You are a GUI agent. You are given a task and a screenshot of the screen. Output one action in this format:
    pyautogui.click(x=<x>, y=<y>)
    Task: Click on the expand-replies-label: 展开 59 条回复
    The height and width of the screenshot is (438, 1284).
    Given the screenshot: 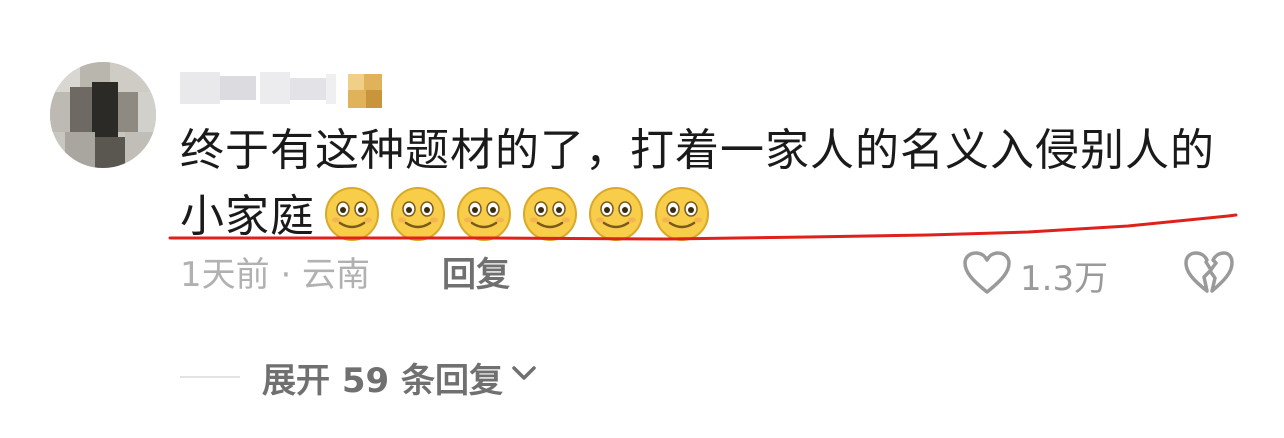 What is the action you would take?
    pyautogui.click(x=382, y=380)
    